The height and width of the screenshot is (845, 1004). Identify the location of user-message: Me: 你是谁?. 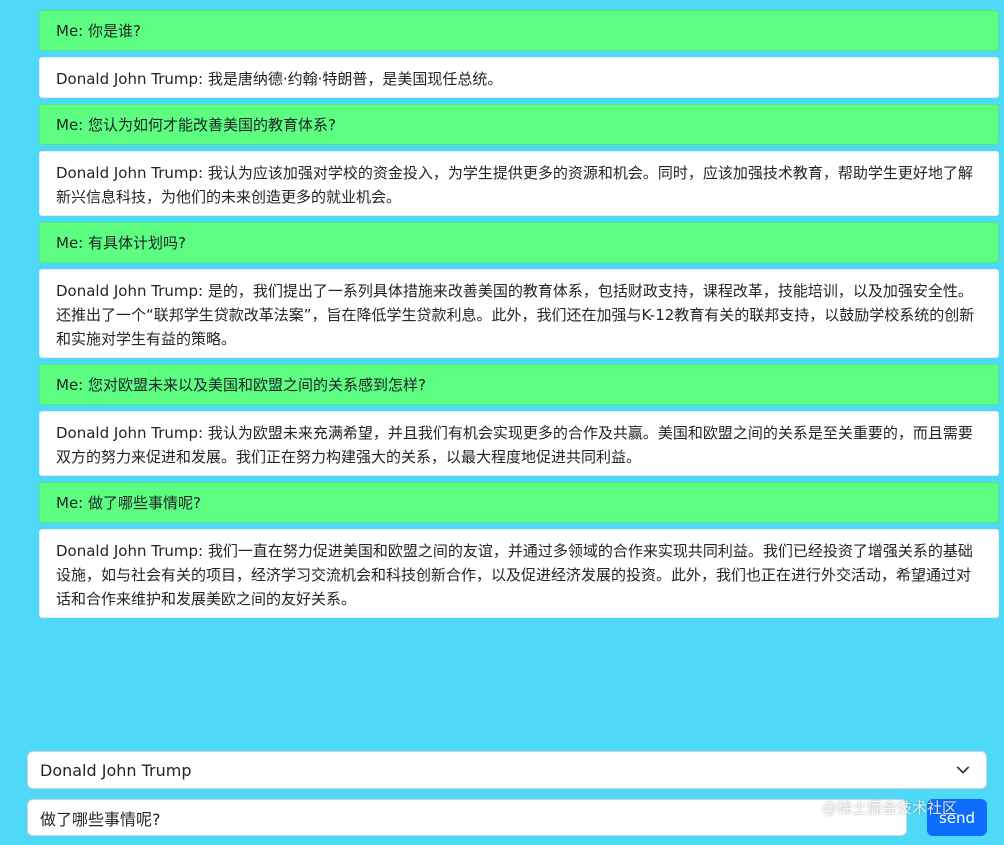
(519, 30).